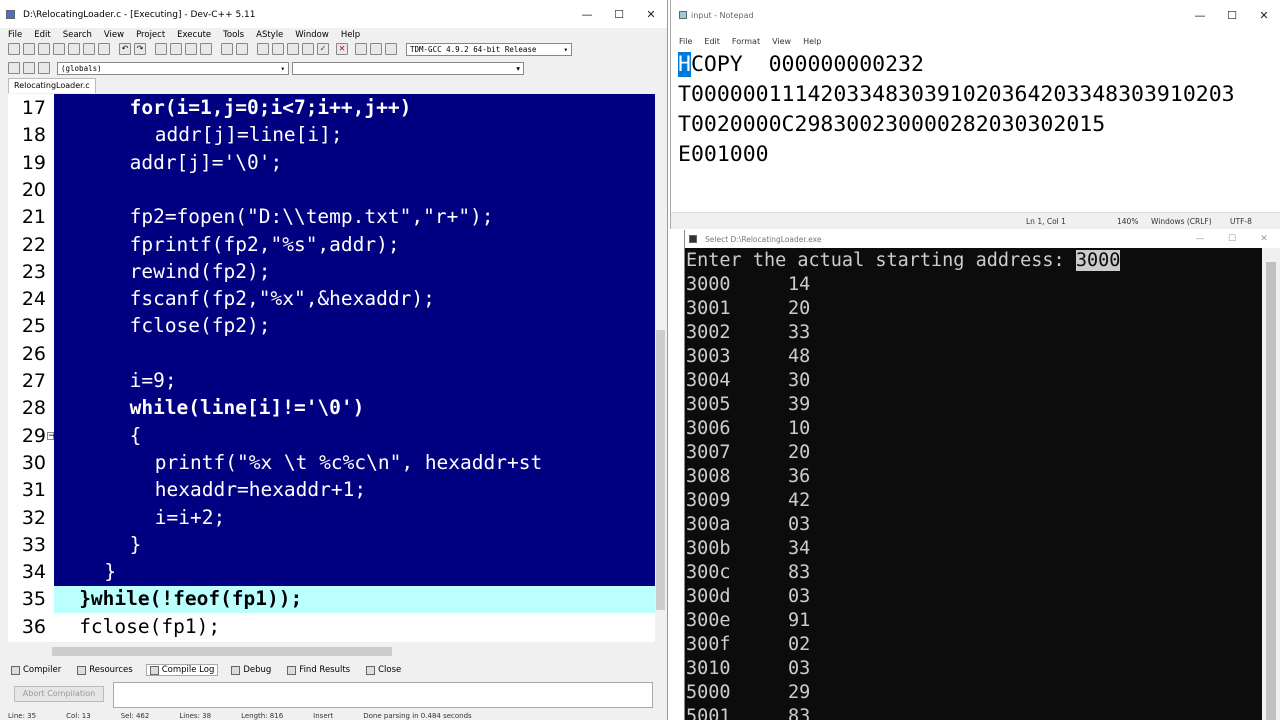 This screenshot has width=1280, height=720. What do you see at coordinates (746, 41) in the screenshot?
I see `menu-item-format: Format` at bounding box center [746, 41].